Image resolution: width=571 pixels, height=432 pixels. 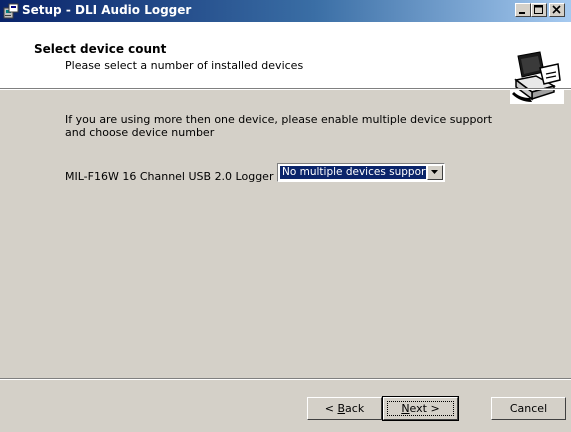 I want to click on next-button: Next >, so click(x=420, y=408).